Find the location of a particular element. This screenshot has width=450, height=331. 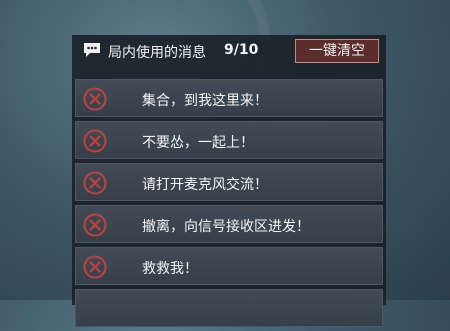

message-row-partial is located at coordinates (229, 308).